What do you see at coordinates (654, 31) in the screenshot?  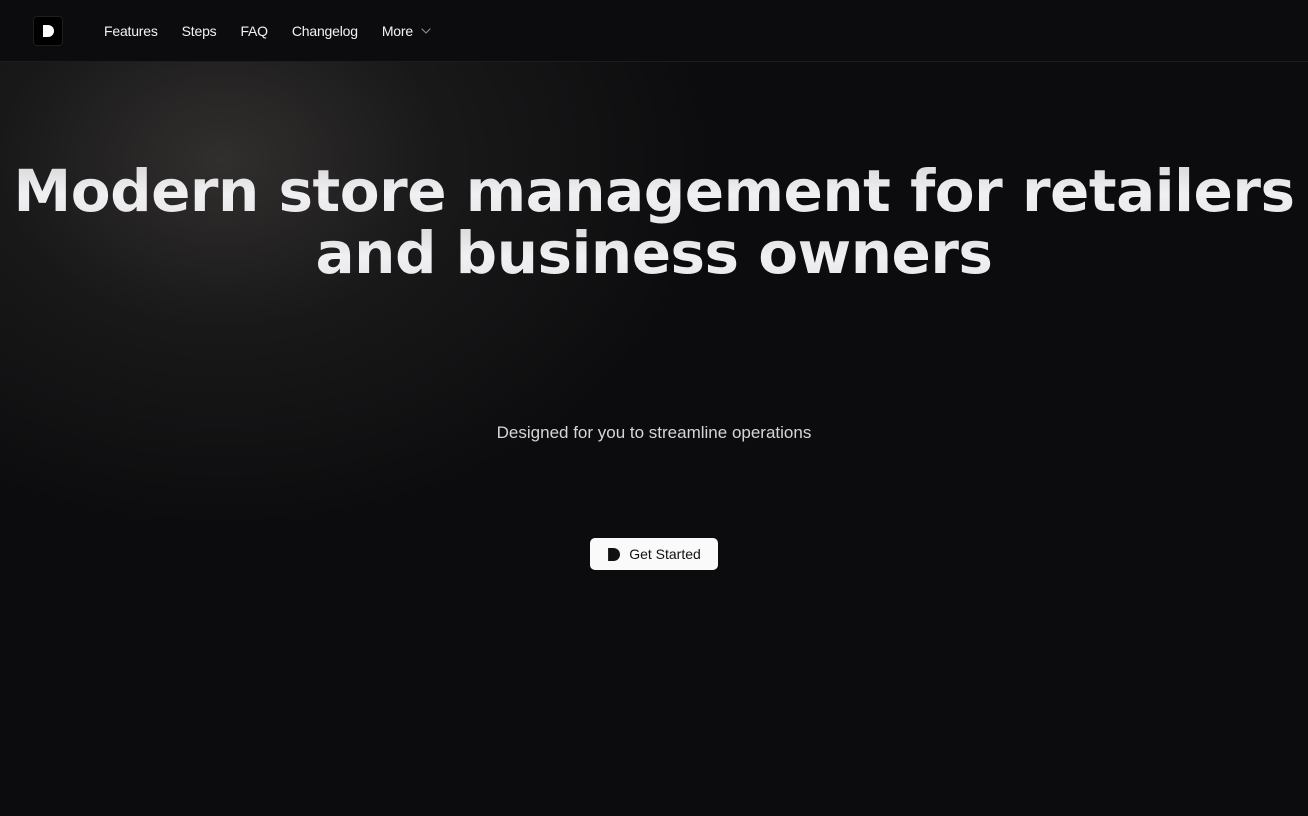 I see `top-navbar: Features Steps FAQ Changelog More` at bounding box center [654, 31].